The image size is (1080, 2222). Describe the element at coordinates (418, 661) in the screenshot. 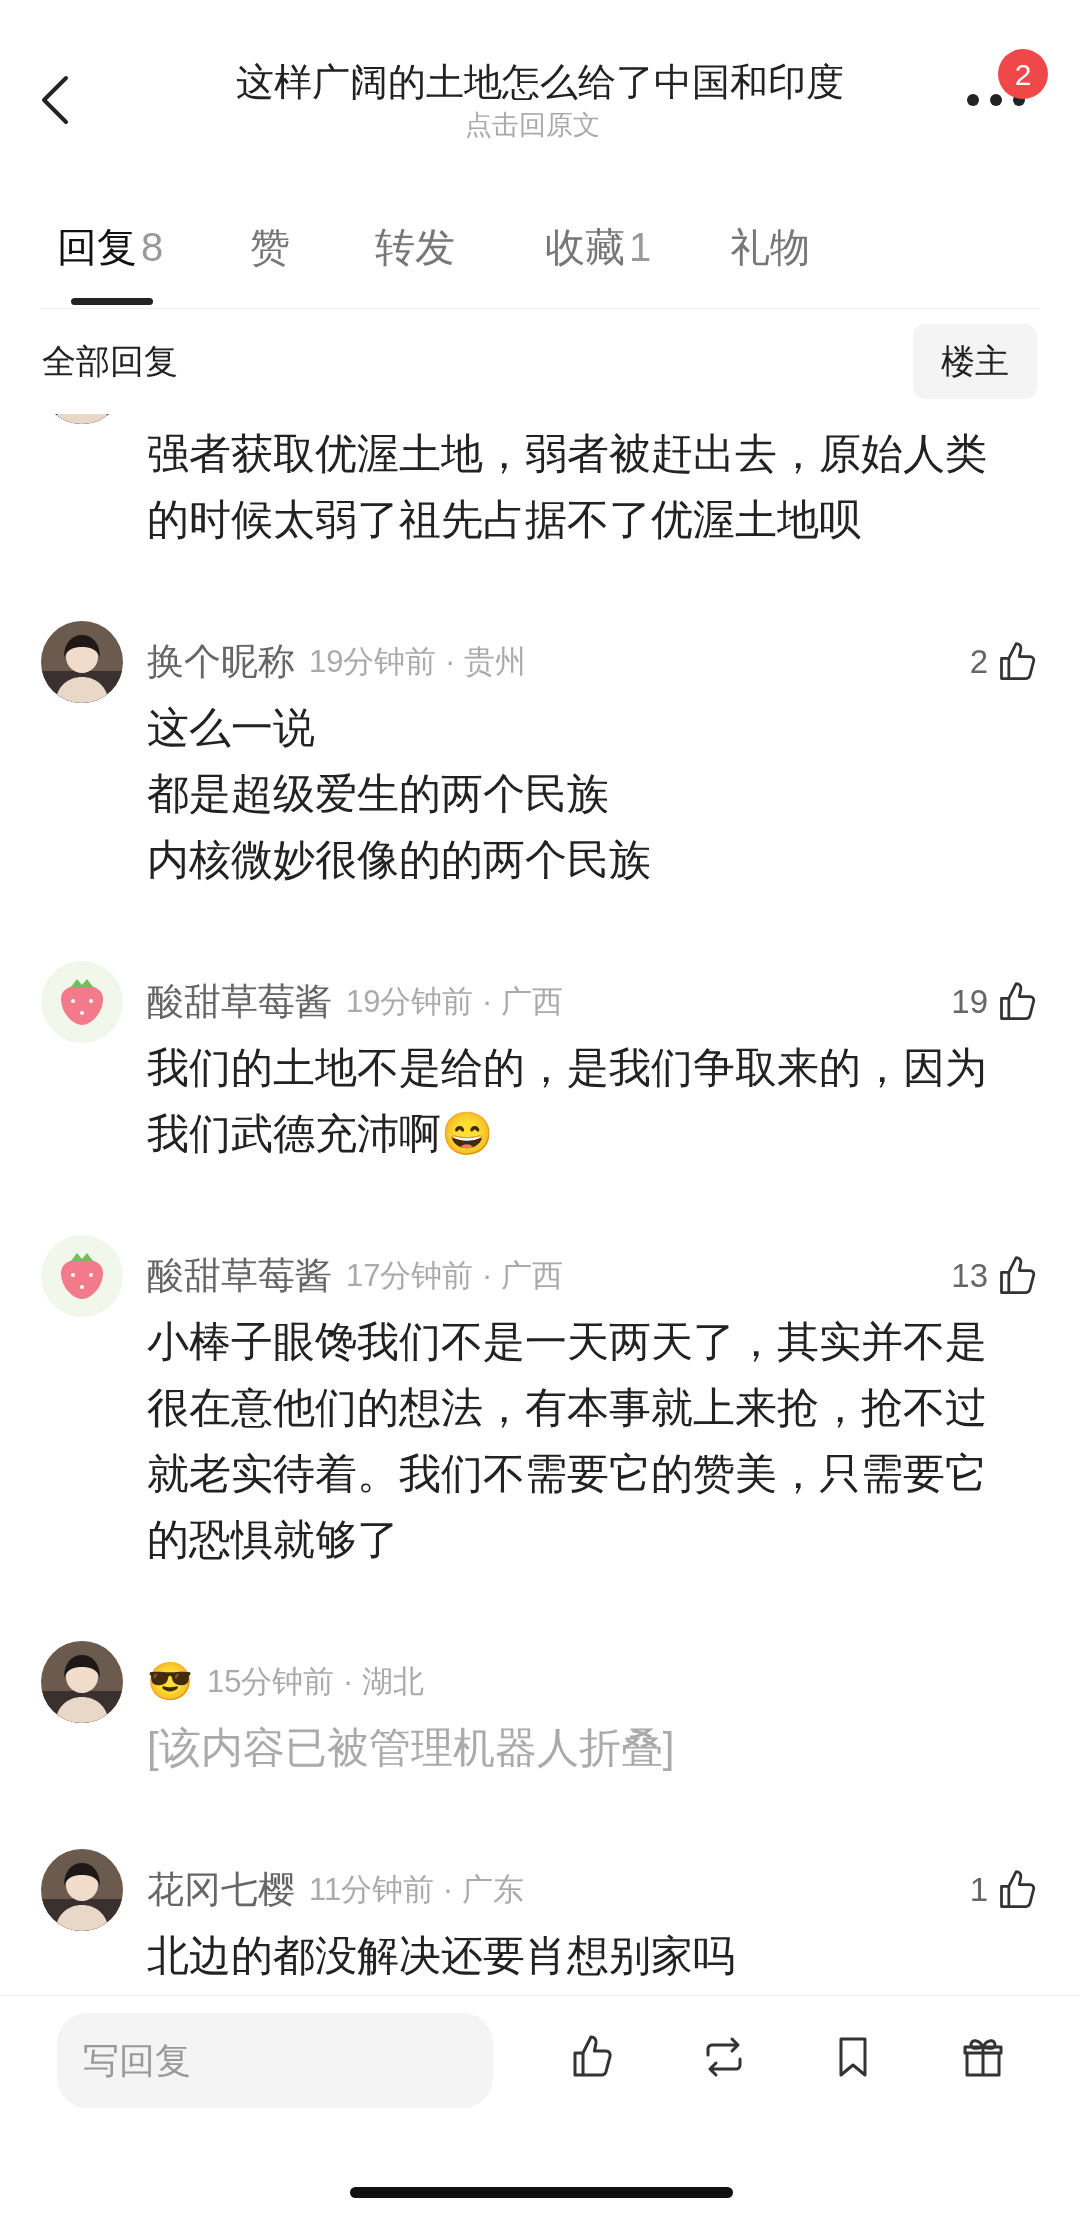

I see `comment-meta: 19分钟前 · 贵州` at that location.